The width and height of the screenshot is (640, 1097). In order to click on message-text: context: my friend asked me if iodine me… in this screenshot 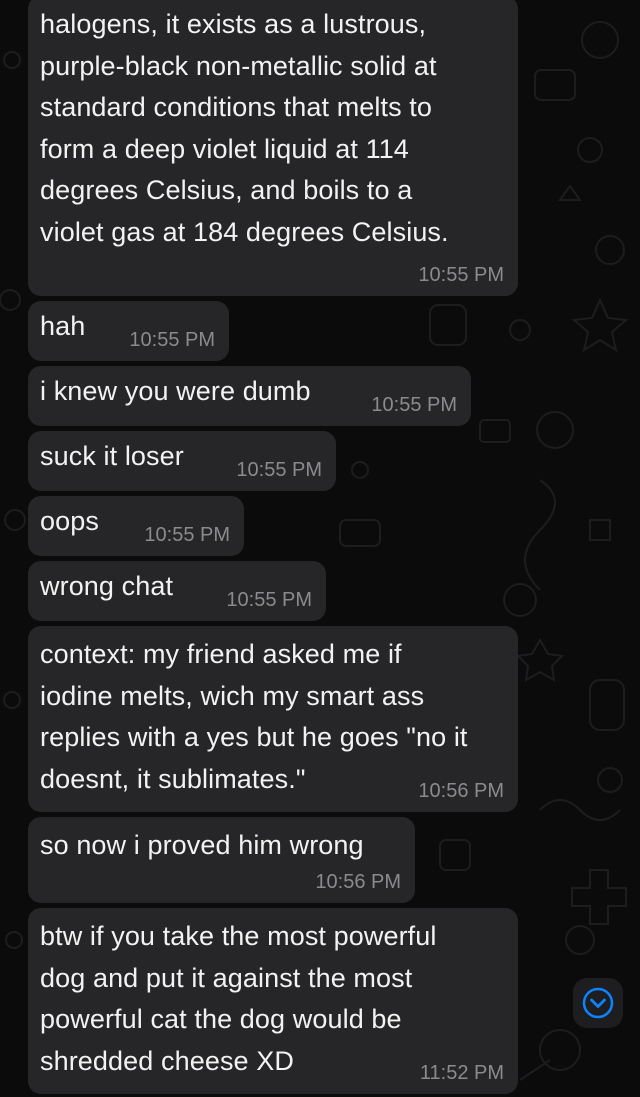, I will do `click(254, 716)`.